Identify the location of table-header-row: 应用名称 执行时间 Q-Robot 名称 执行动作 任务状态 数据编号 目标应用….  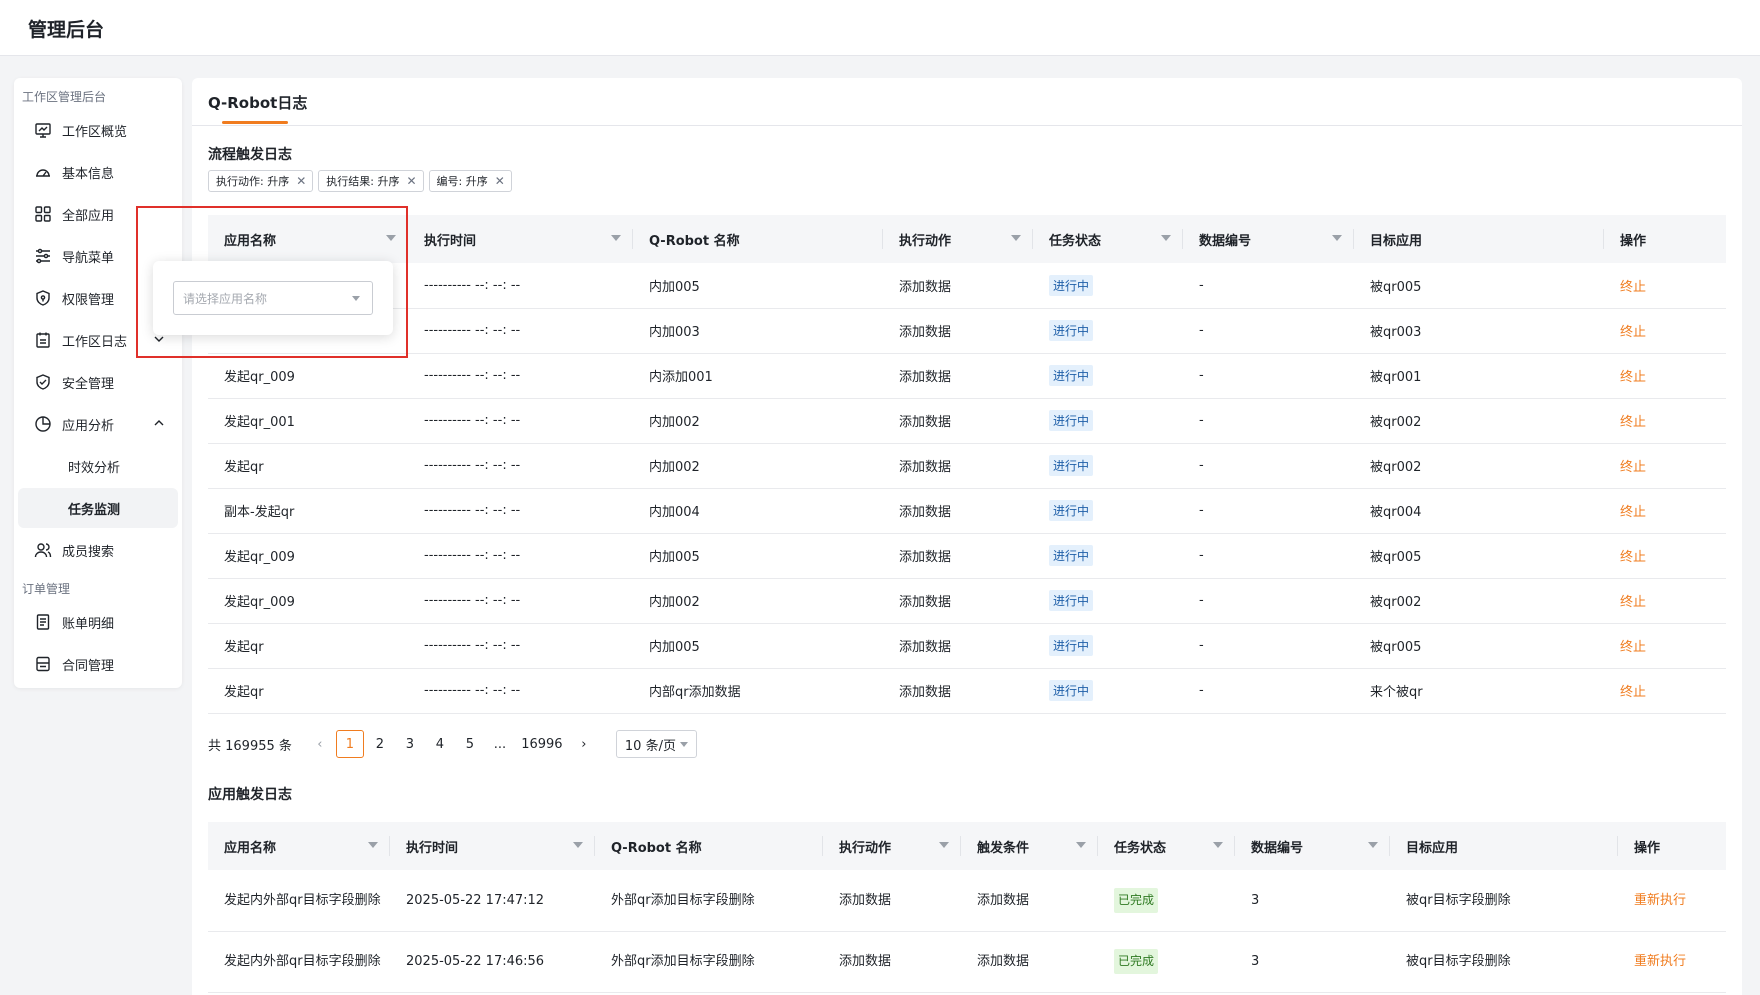
(967, 239).